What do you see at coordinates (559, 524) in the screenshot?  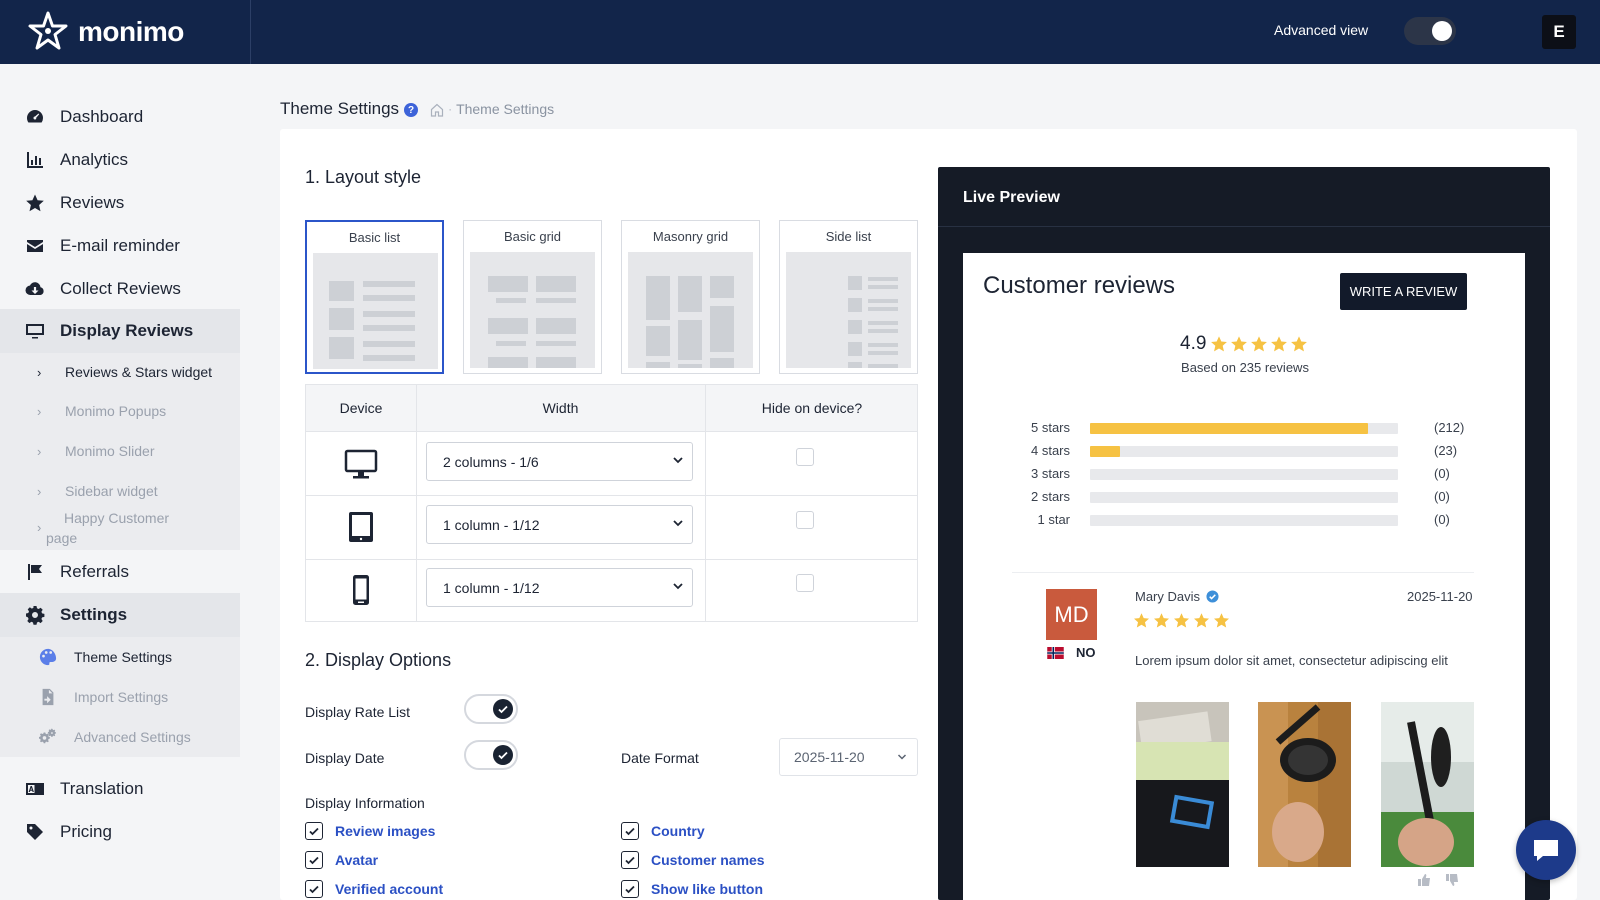 I see `width-select-tablet: 1 column - 1/12` at bounding box center [559, 524].